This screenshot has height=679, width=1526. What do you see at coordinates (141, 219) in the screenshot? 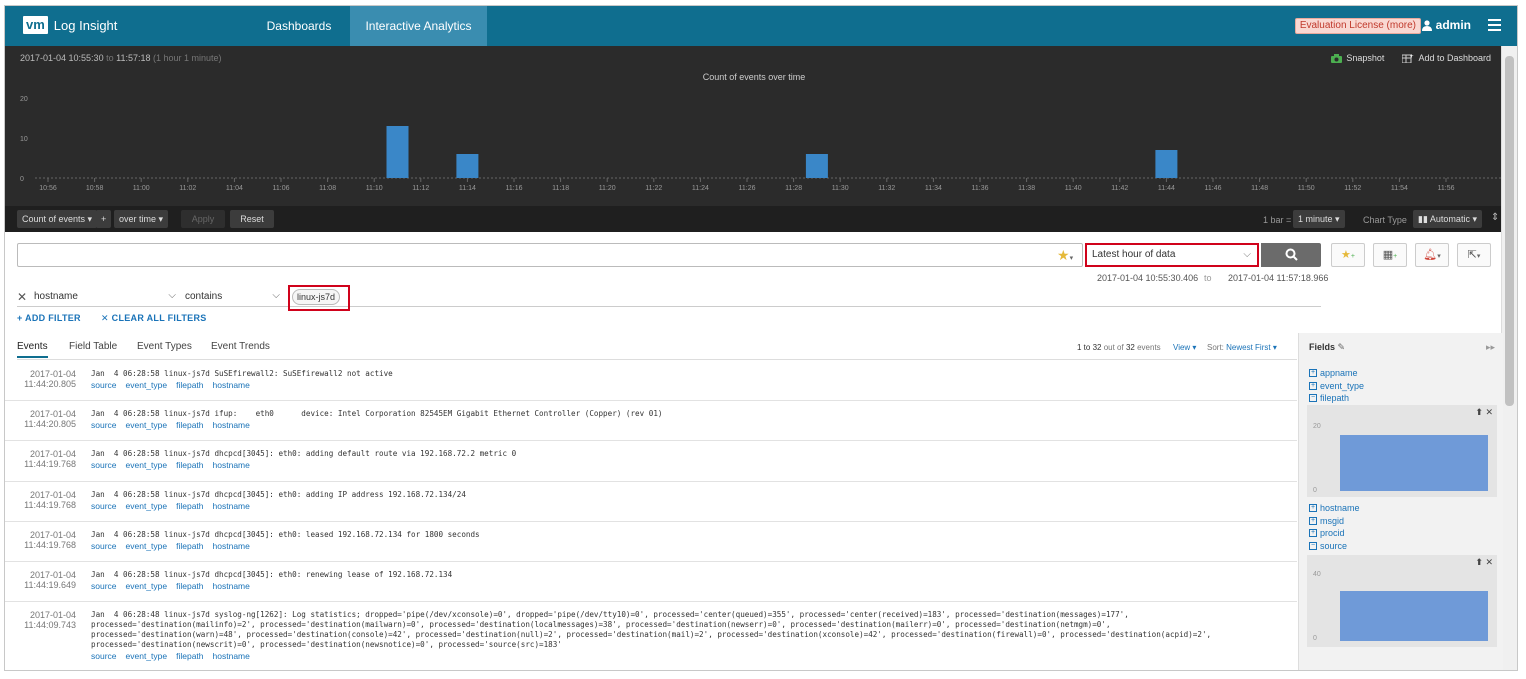
I see `group-select: over time ▾` at bounding box center [141, 219].